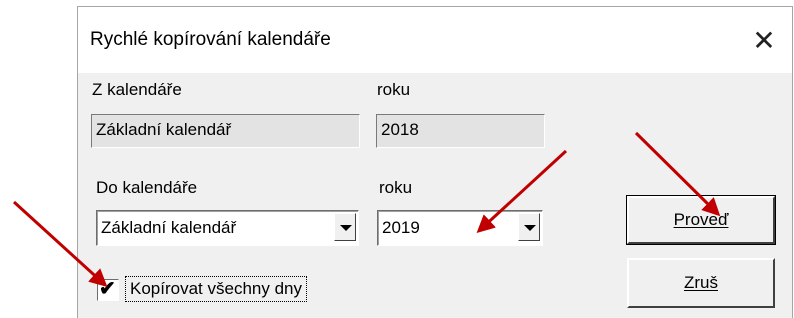 The image size is (794, 318). I want to click on arrow-to-execute-button, so click(677, 174).